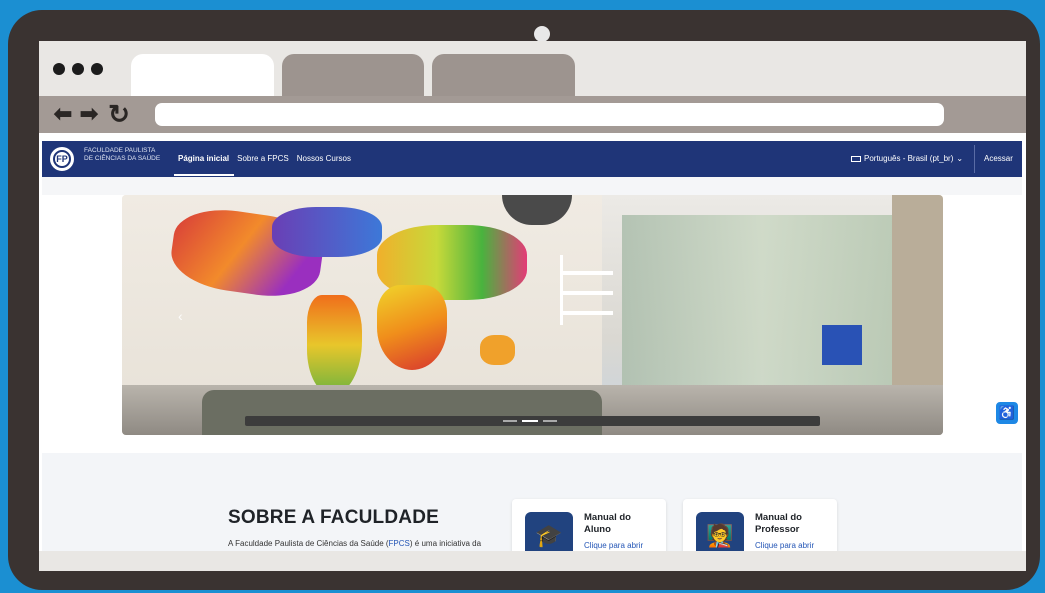  I want to click on logo-line-1: FACULDADE PAULISTA, so click(120, 150).